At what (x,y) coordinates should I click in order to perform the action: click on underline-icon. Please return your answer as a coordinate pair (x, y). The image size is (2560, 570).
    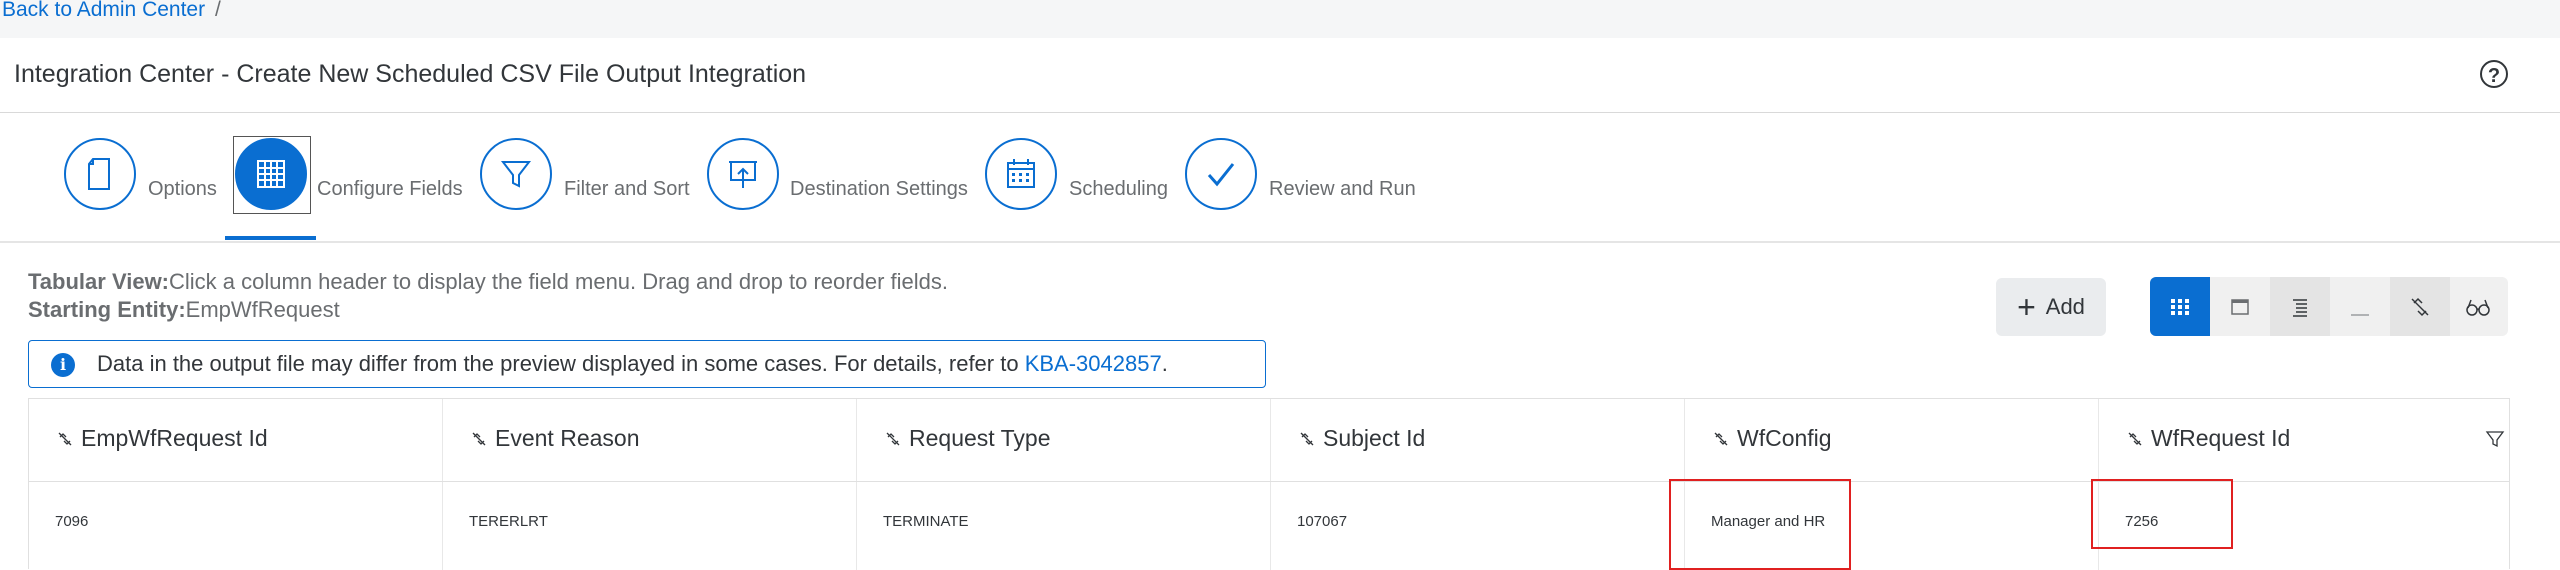
    Looking at the image, I should click on (2360, 306).